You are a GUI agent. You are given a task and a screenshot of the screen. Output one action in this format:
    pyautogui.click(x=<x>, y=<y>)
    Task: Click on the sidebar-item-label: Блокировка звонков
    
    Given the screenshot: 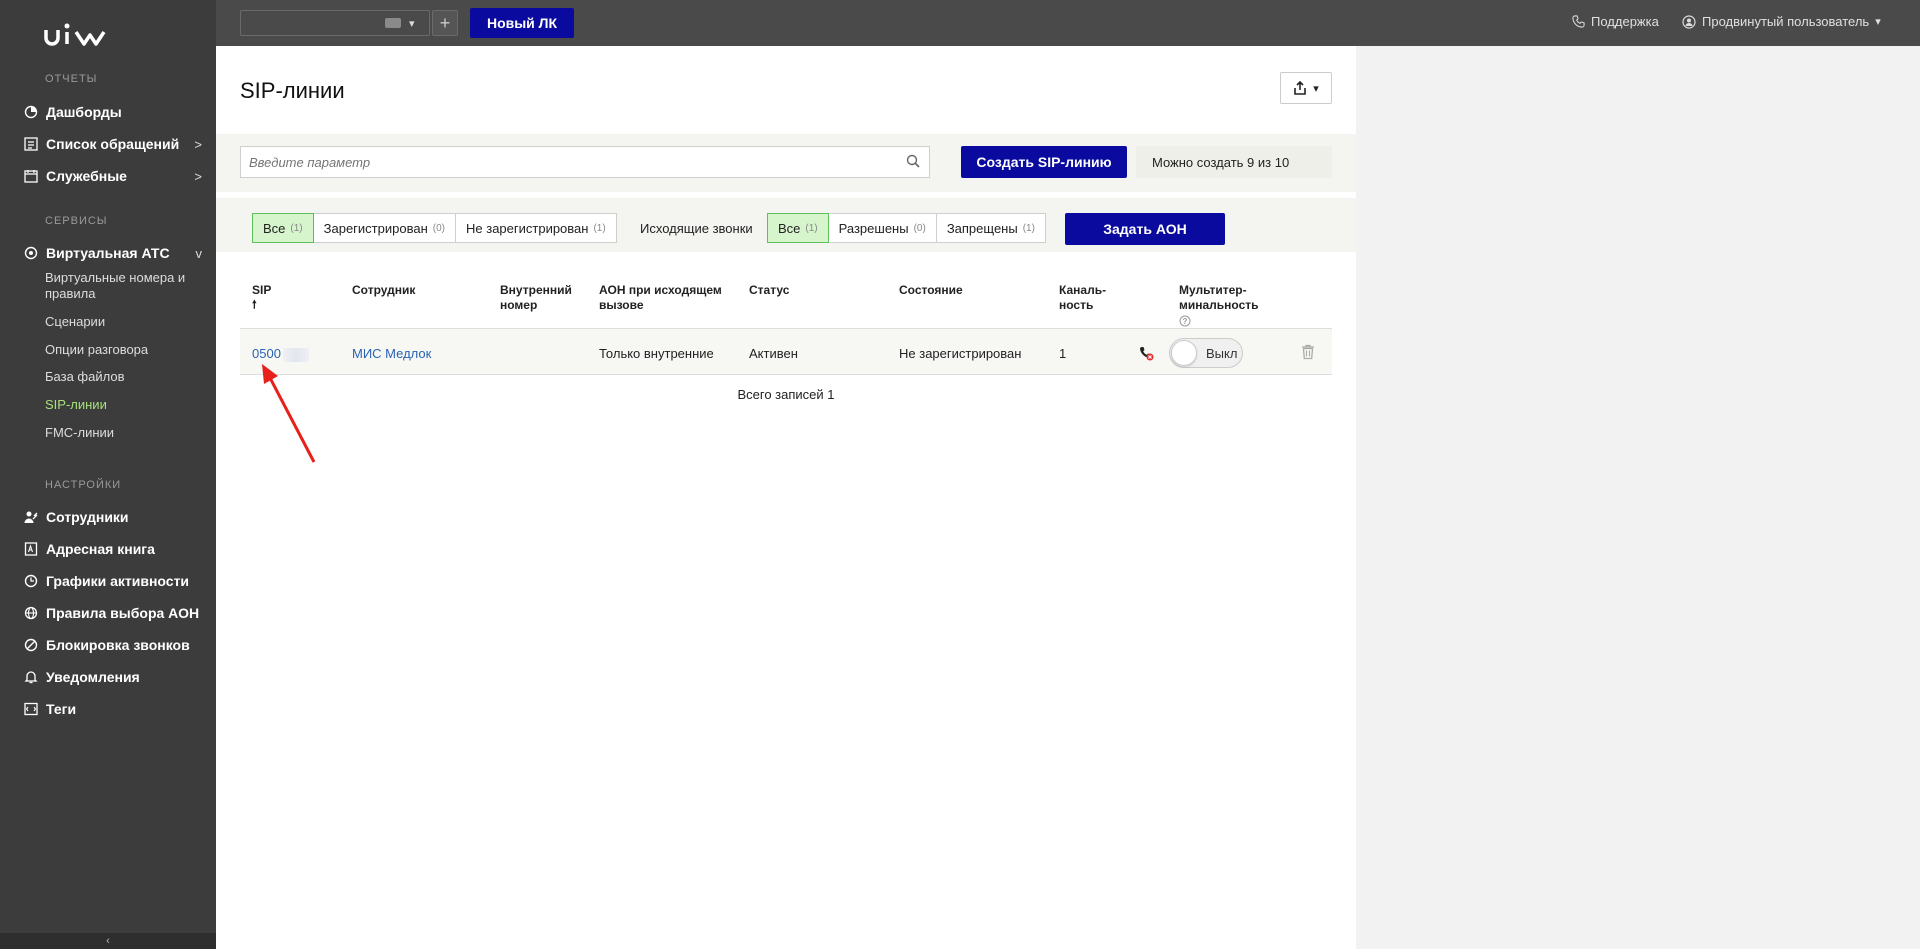 What is the action you would take?
    pyautogui.click(x=118, y=645)
    